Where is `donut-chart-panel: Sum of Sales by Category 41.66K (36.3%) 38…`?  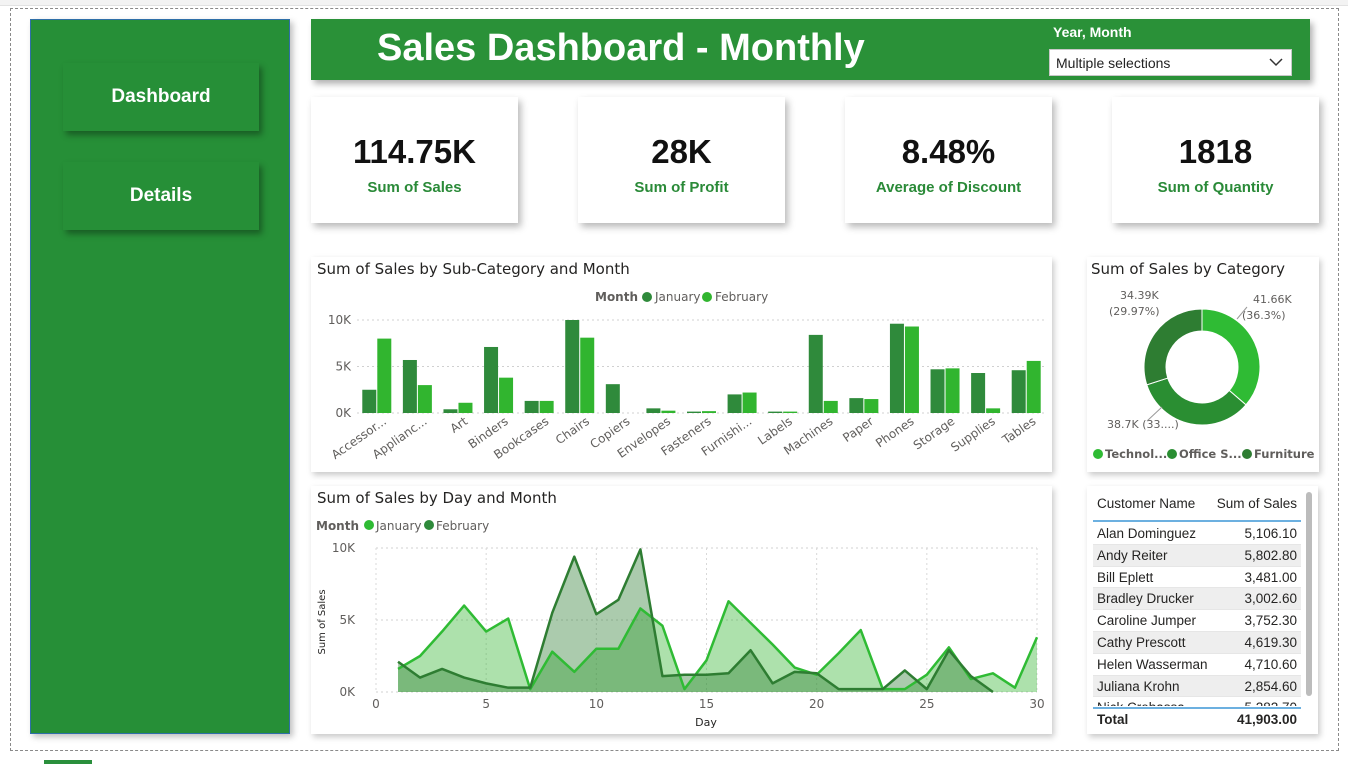
donut-chart-panel: Sum of Sales by Category 41.66K (36.3%) 38… is located at coordinates (1203, 364).